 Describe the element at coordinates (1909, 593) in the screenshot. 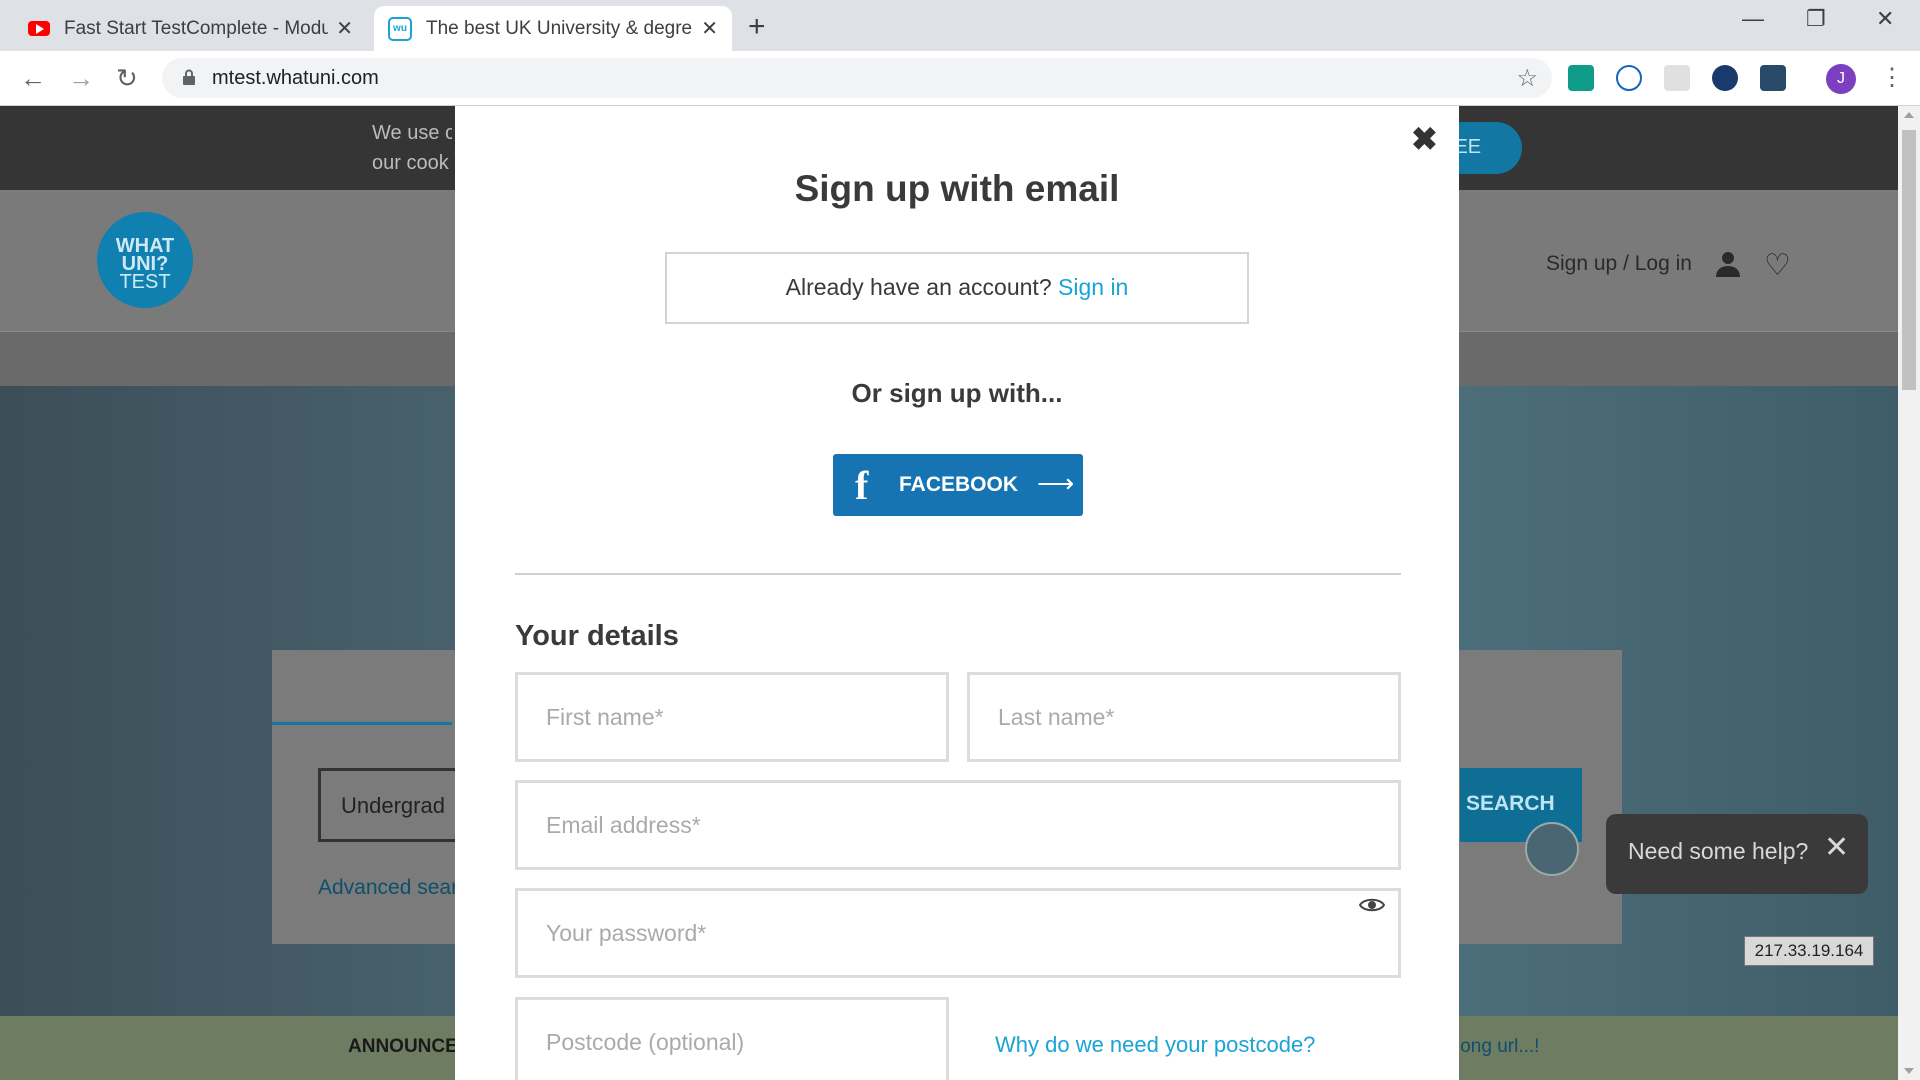

I see `page-scrollbar` at that location.